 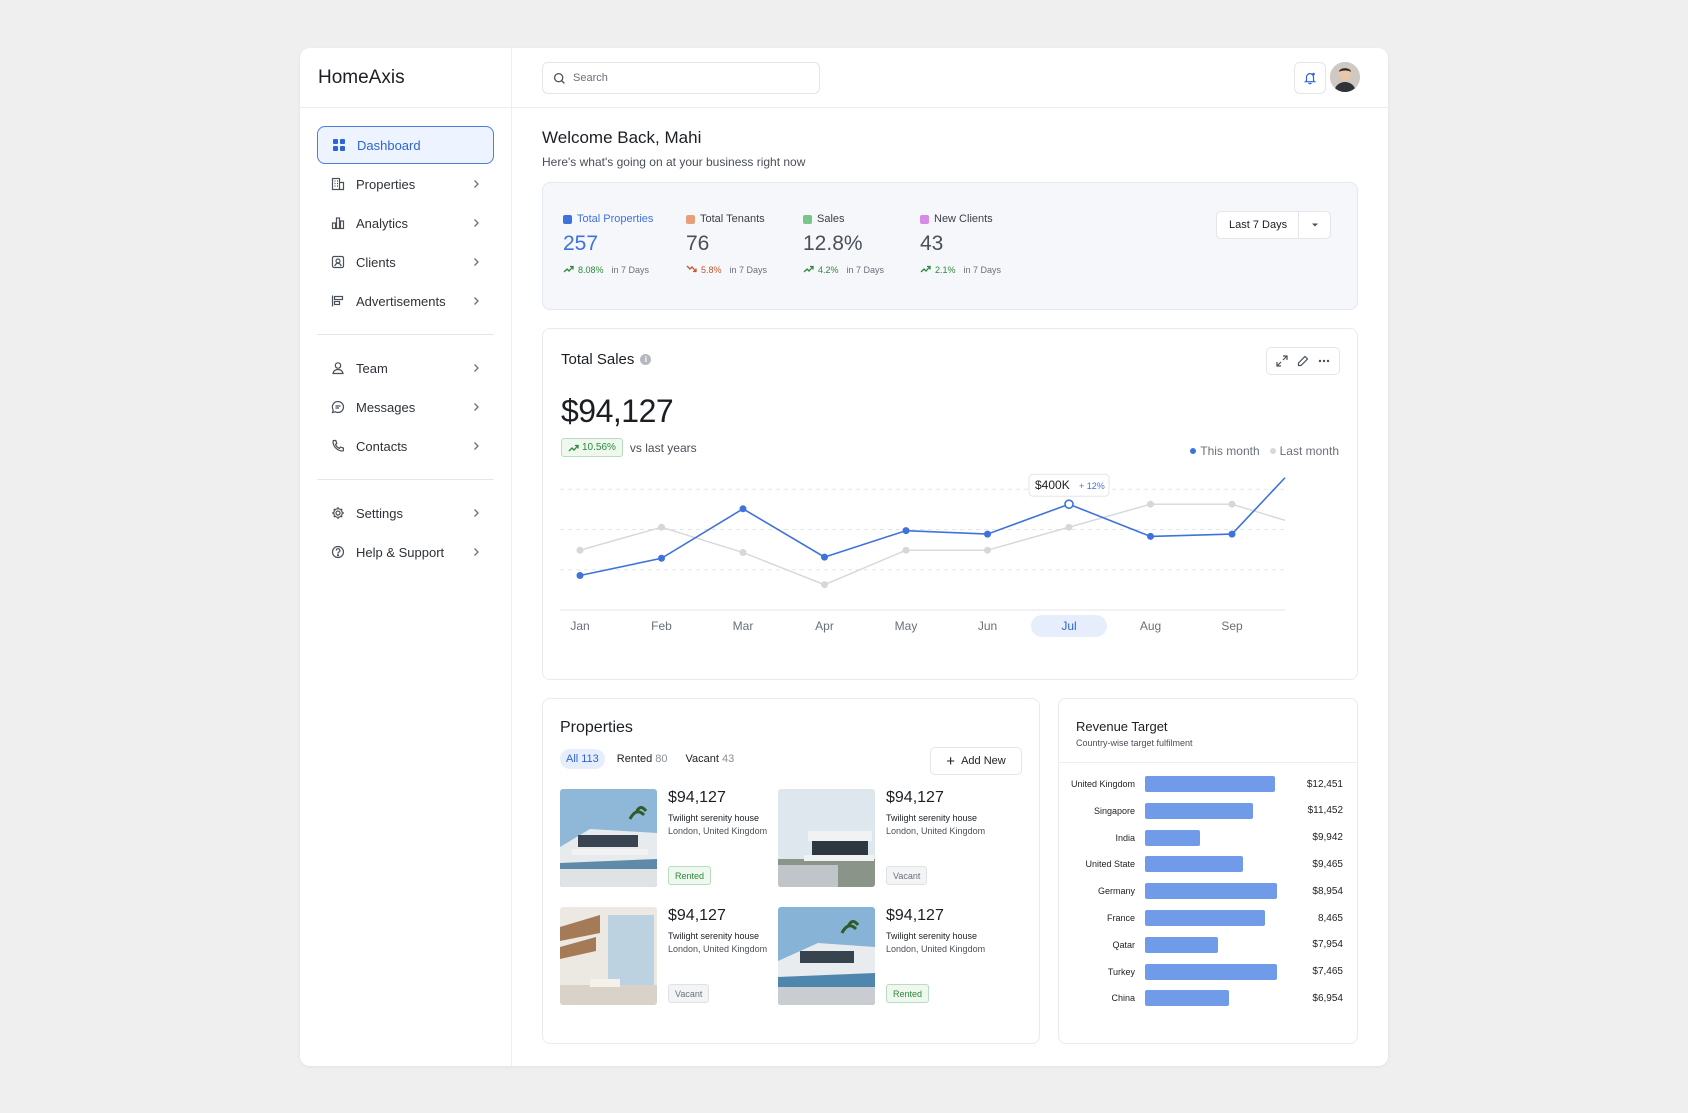 I want to click on kpi-change: 8.08%, so click(x=591, y=270).